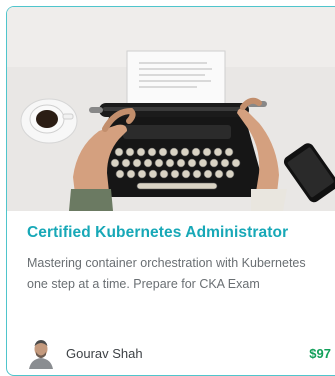  What do you see at coordinates (157, 233) in the screenshot?
I see `course-title: Certified Kubernetes Administrator` at bounding box center [157, 233].